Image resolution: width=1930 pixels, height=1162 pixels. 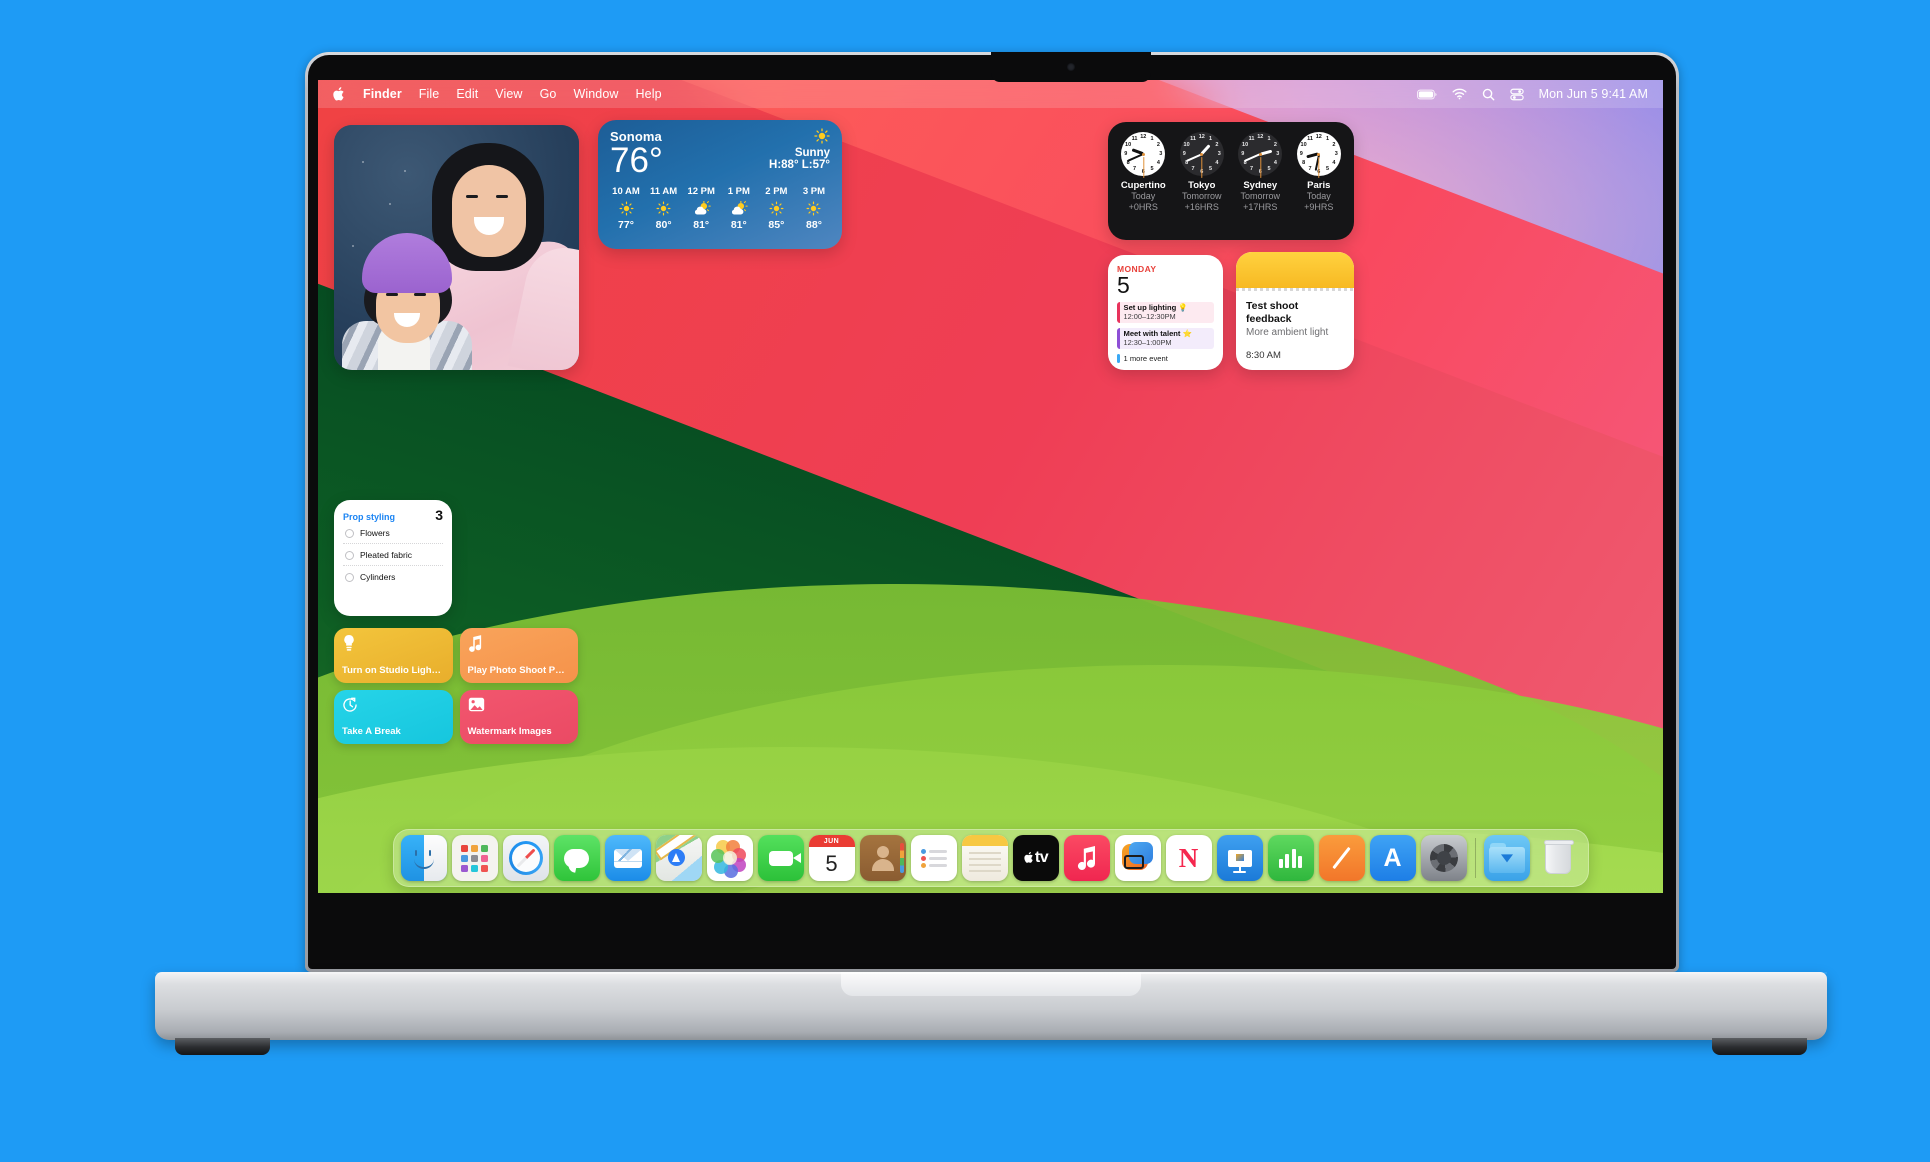 What do you see at coordinates (991, 984) in the screenshot?
I see `laptop-base-lip` at bounding box center [991, 984].